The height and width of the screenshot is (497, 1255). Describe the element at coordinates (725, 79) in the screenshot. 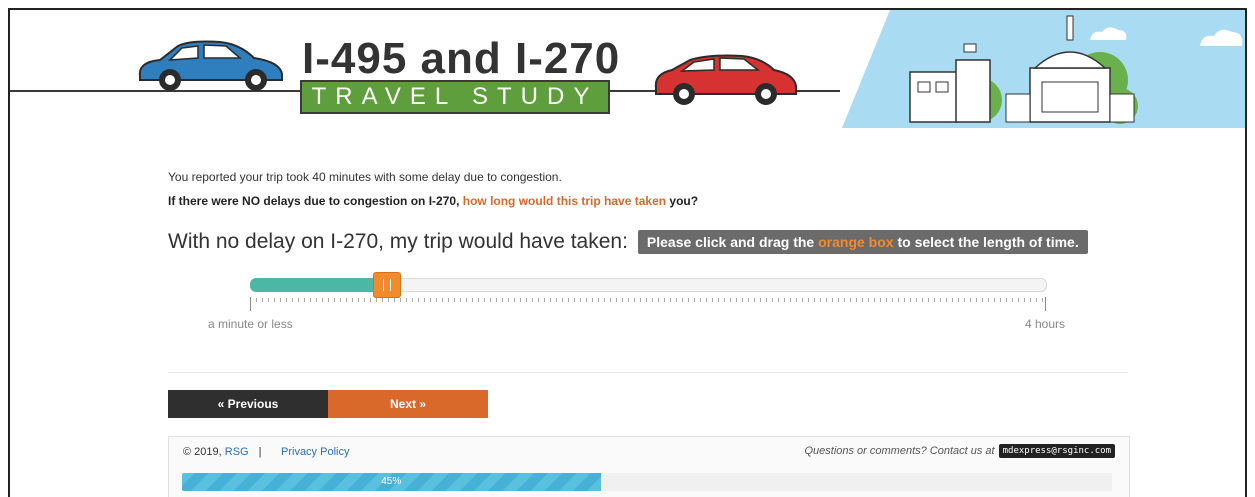

I see `red-car-icon` at that location.